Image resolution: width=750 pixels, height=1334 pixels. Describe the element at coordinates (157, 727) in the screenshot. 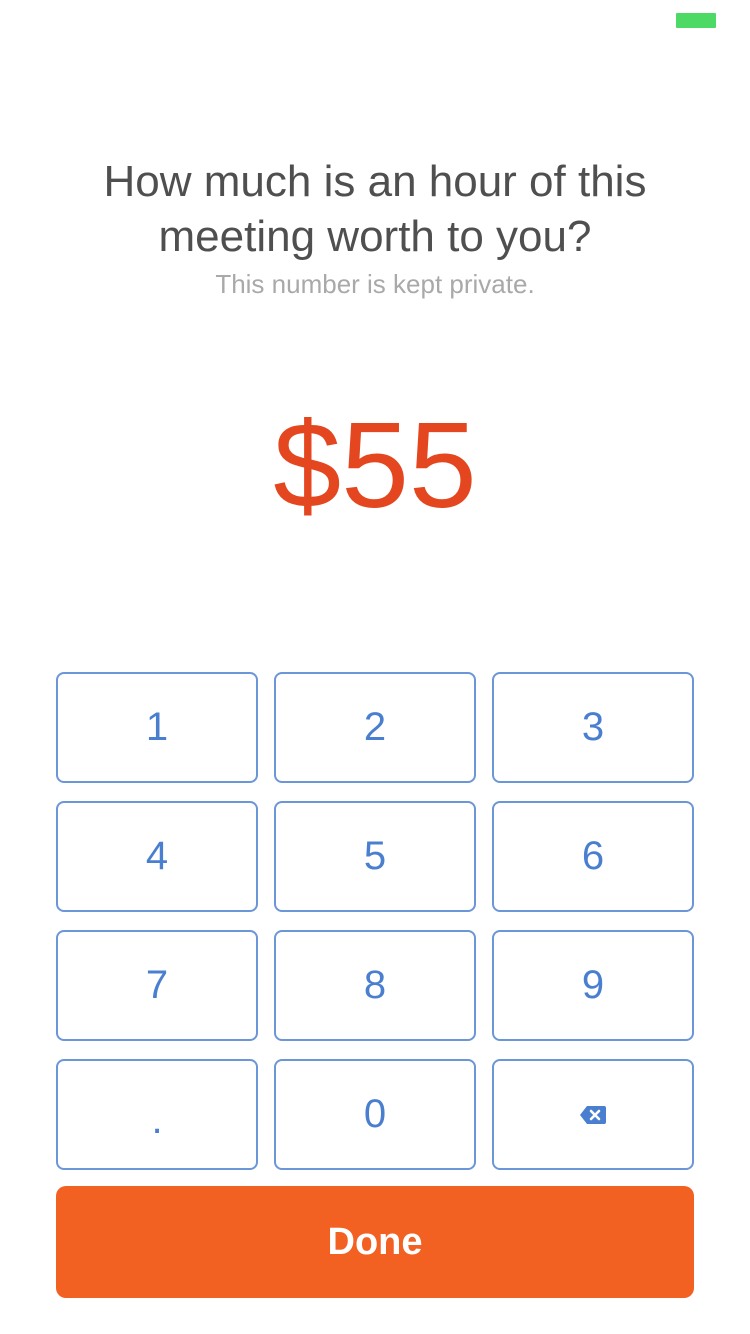

I see `key-1: 1` at that location.